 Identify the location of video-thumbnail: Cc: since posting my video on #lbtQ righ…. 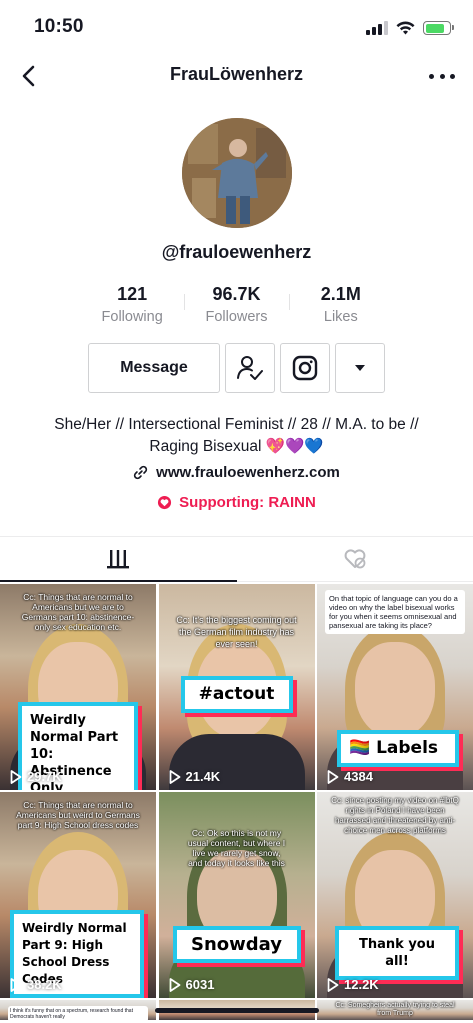
(395, 895).